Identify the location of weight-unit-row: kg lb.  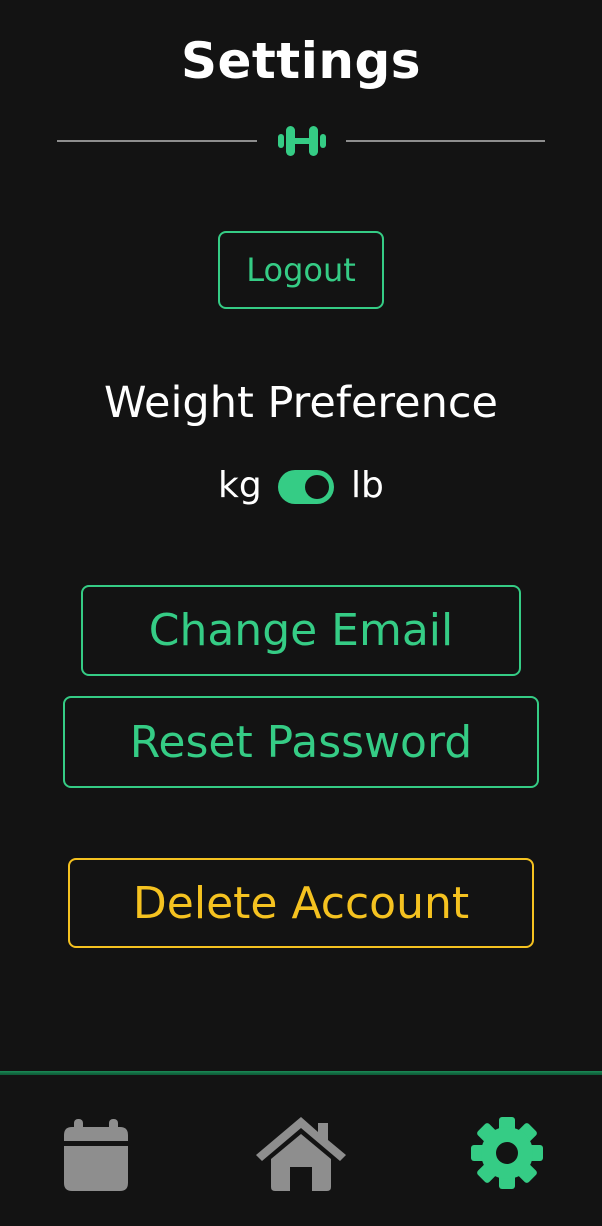
(301, 487).